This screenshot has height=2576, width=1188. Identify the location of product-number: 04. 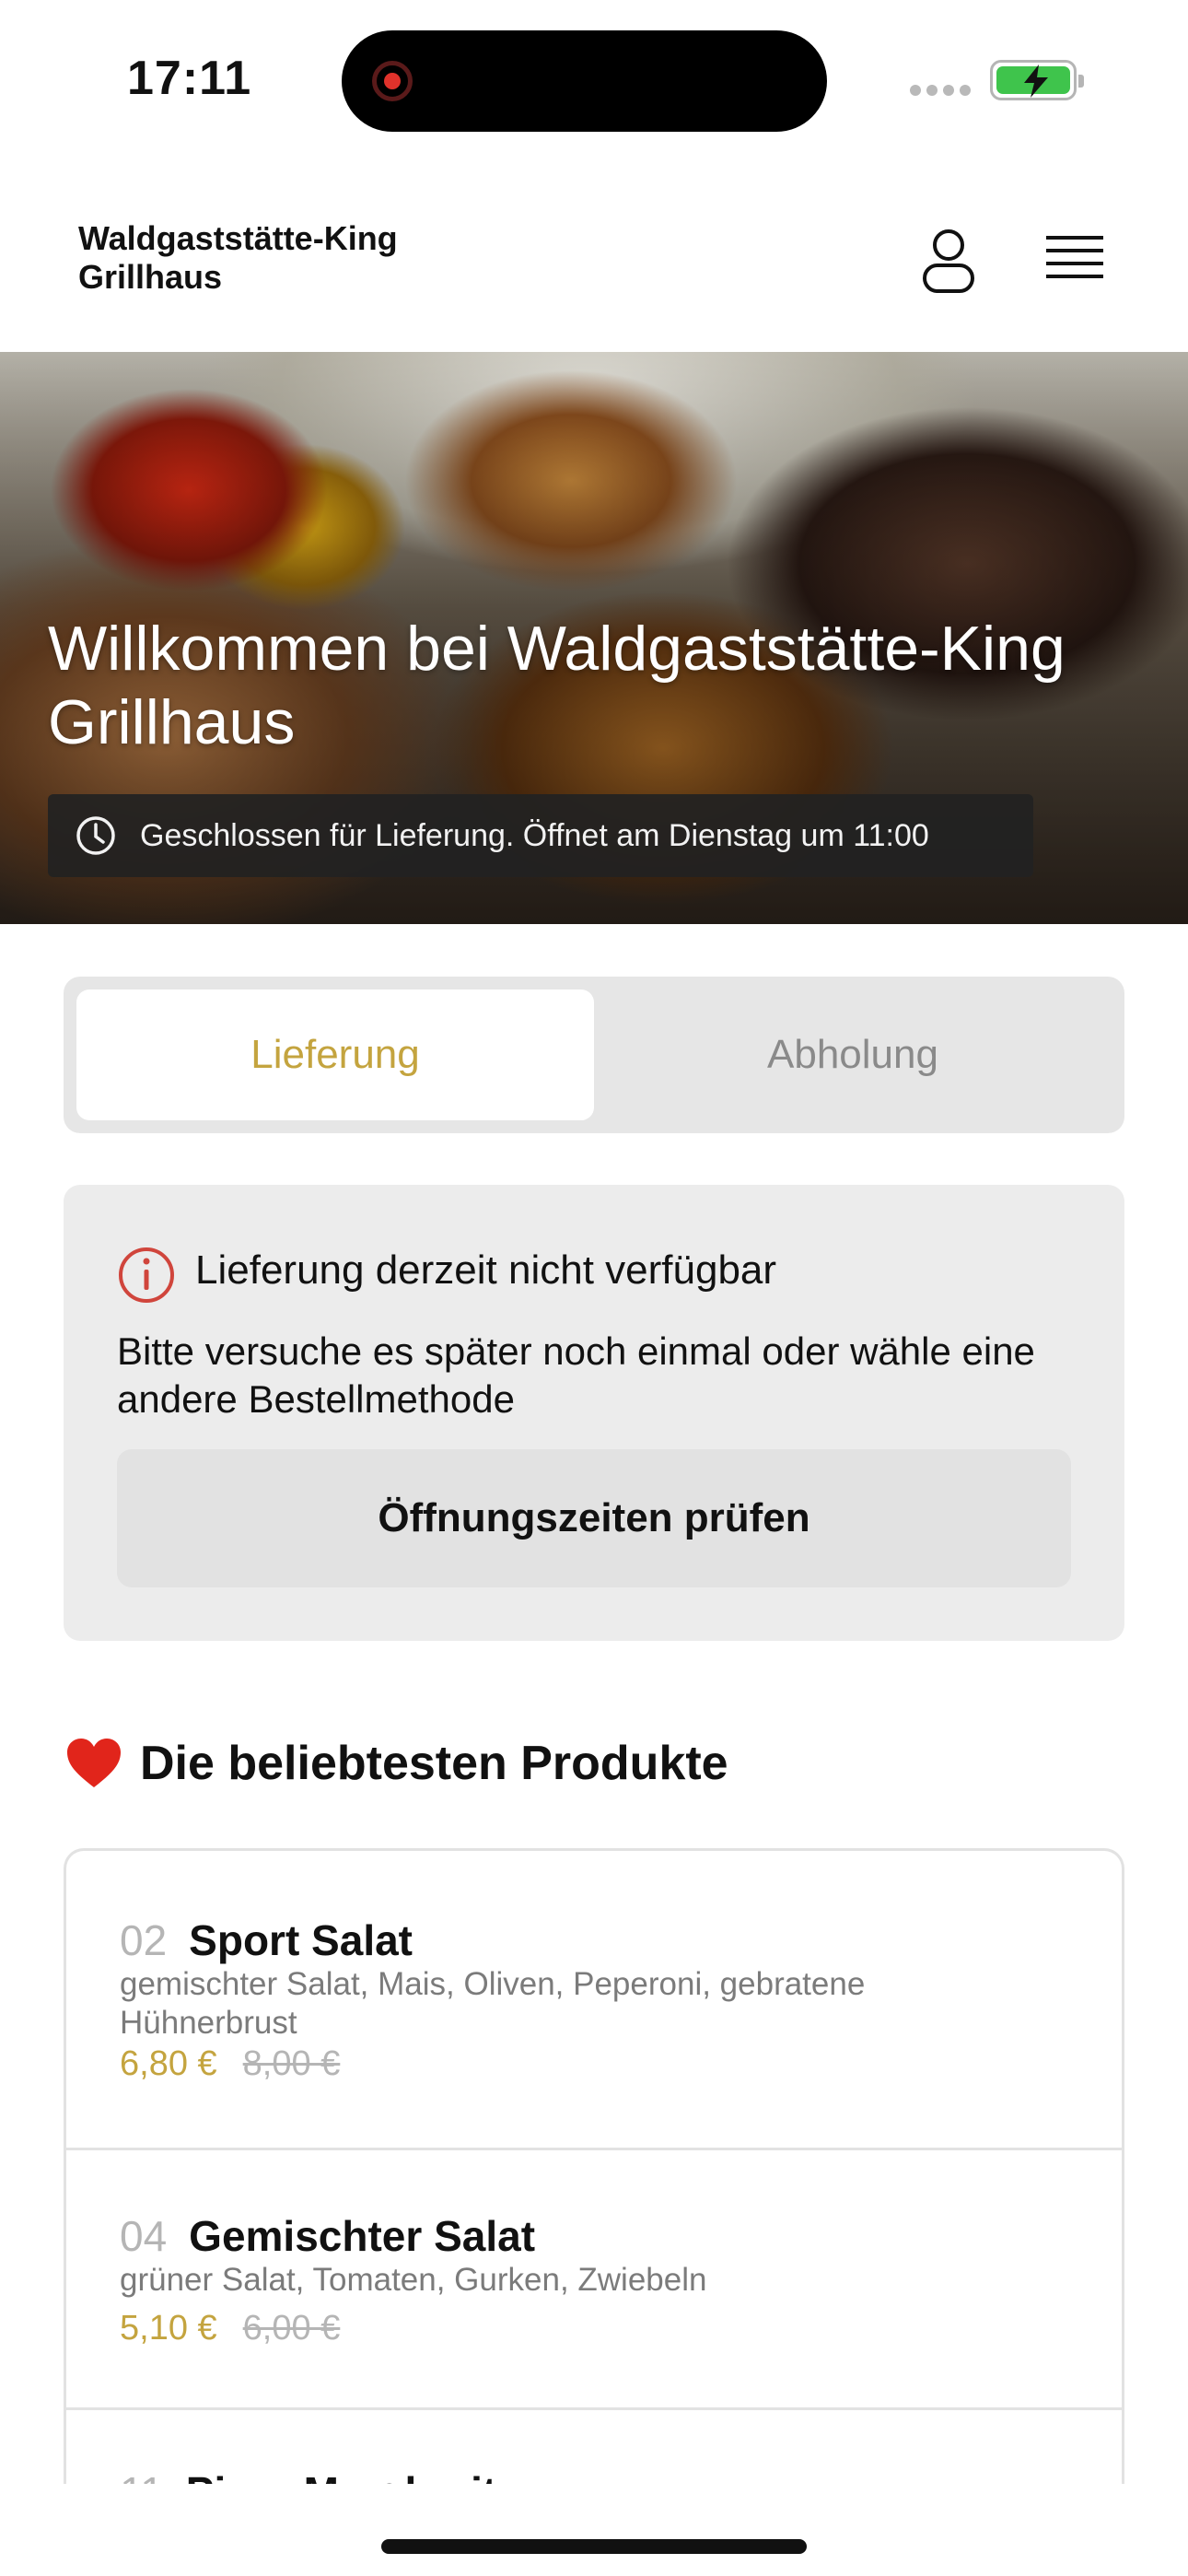
(144, 2236).